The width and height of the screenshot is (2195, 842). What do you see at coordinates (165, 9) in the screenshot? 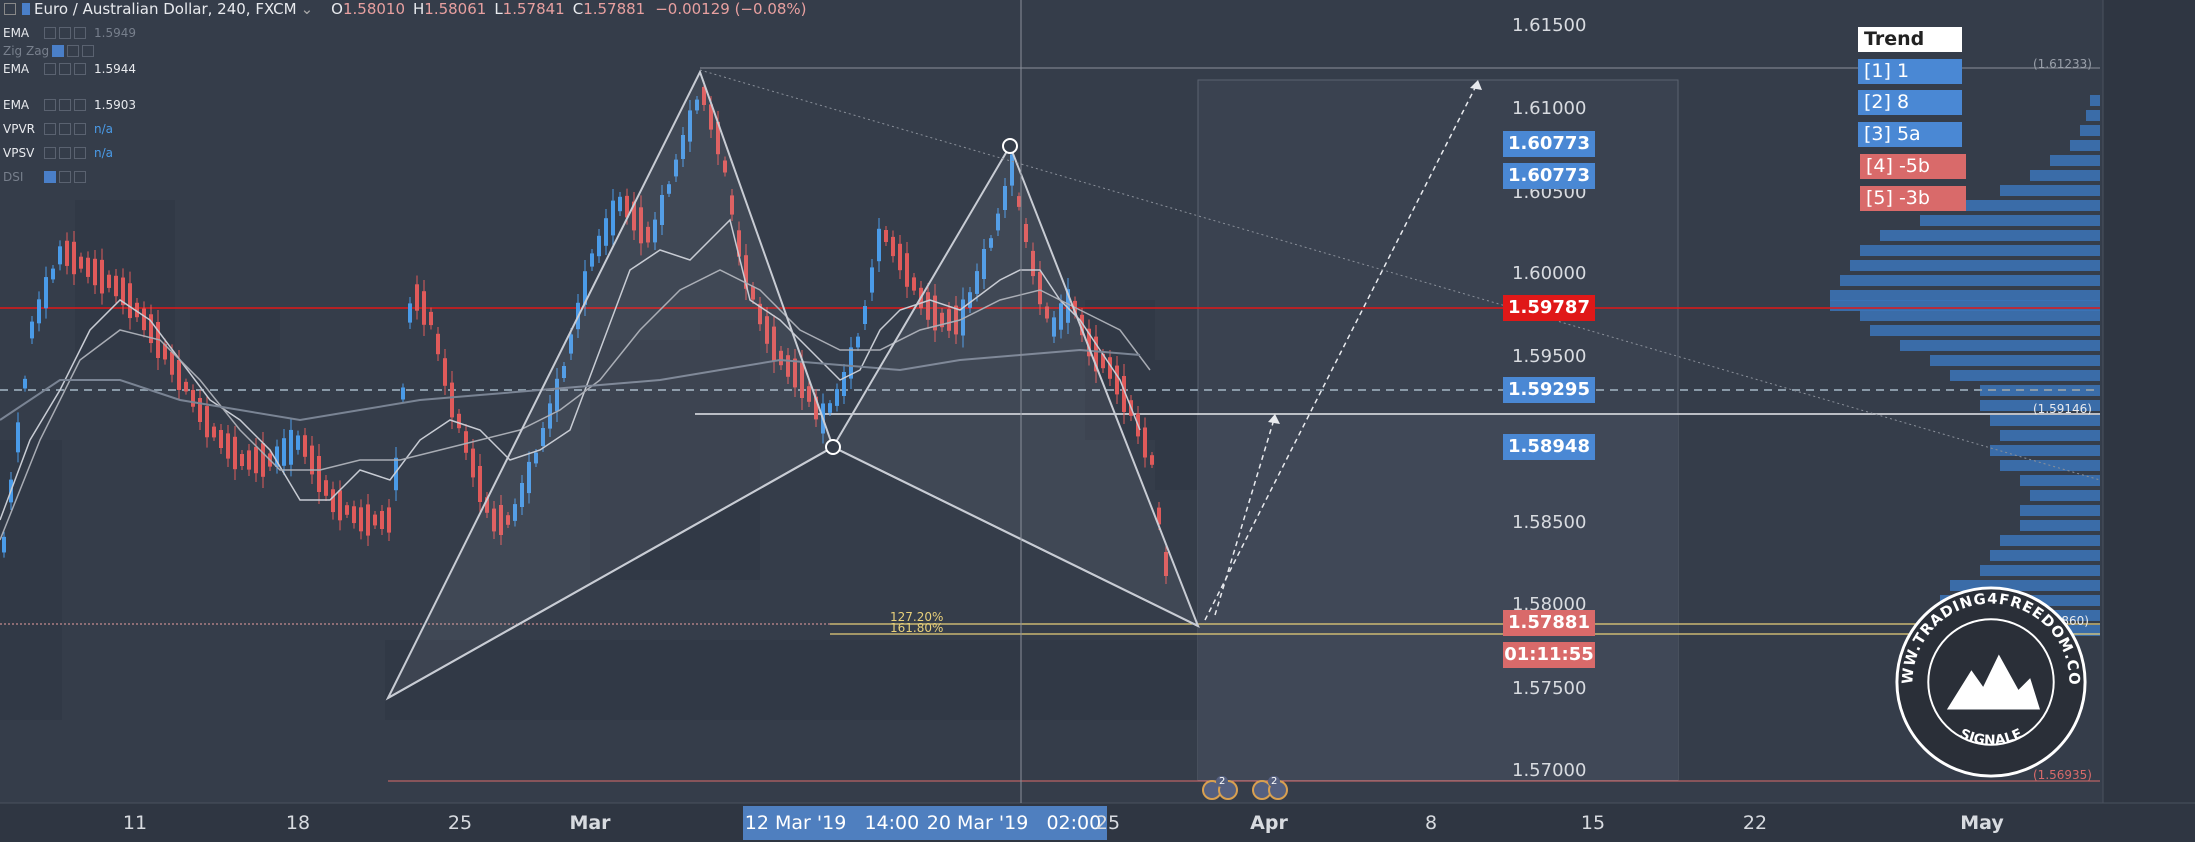
I see `symbol-title: Euro / Australian Dollar, 240, FXCM` at bounding box center [165, 9].